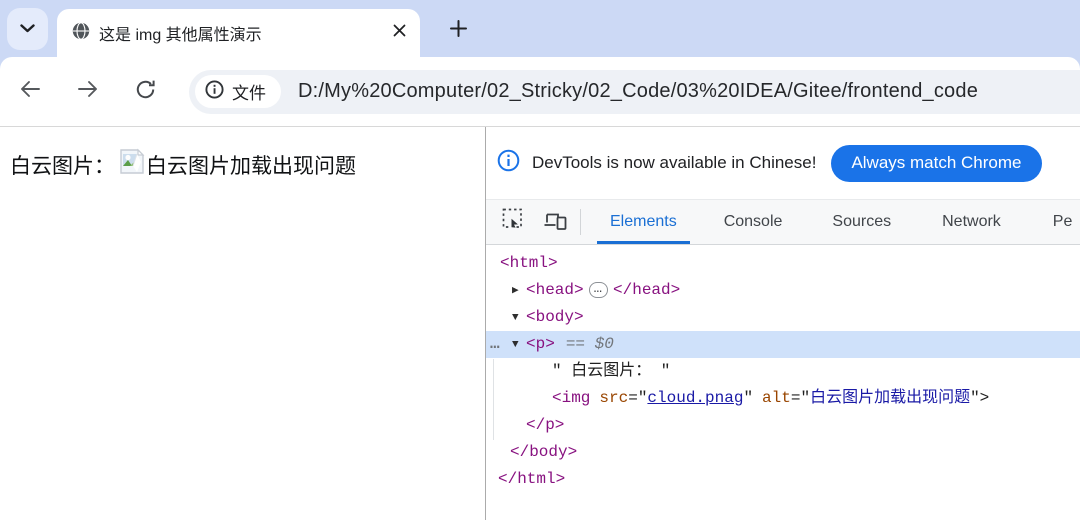  Describe the element at coordinates (936, 163) in the screenshot. I see `always-match-chrome-button: Always match Chrome` at that location.